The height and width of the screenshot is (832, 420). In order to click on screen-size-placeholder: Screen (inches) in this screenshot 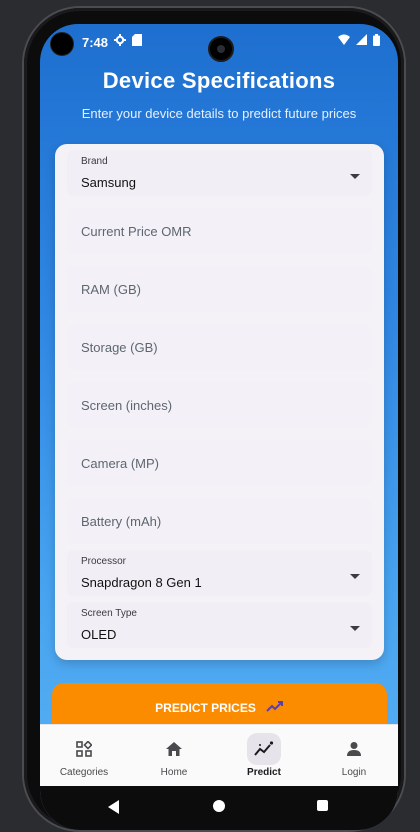, I will do `click(127, 405)`.